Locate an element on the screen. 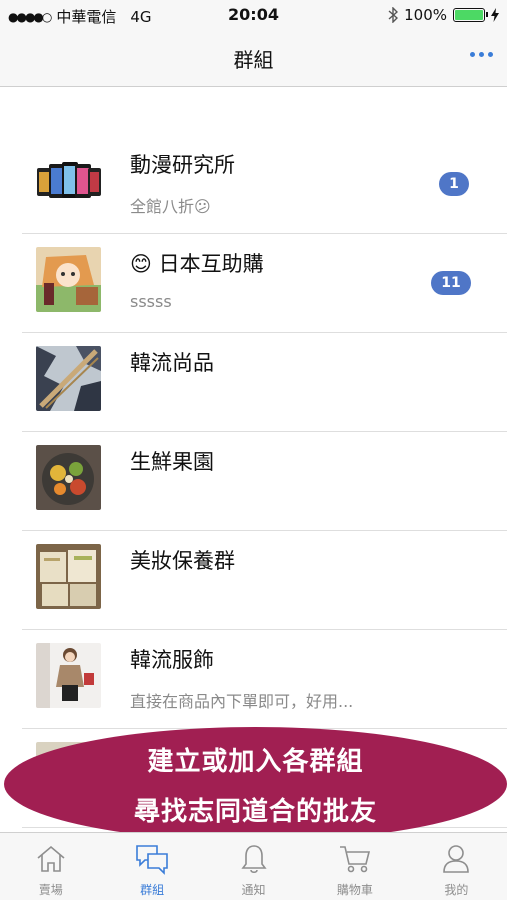 Image resolution: width=507 pixels, height=900 pixels. person-icon is located at coordinates (456, 859).